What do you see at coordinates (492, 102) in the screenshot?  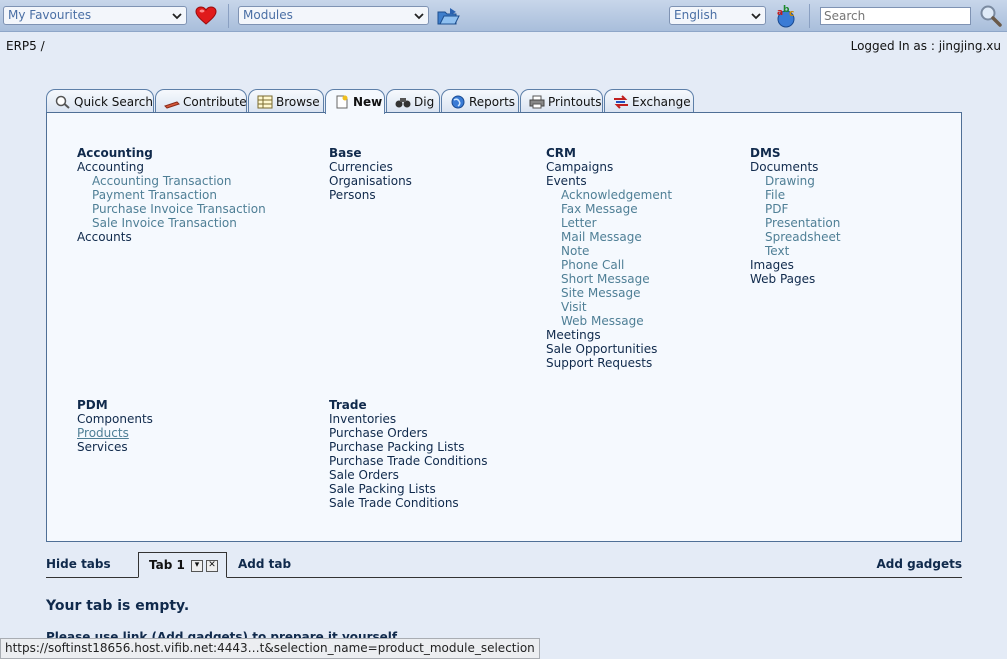 I see `tab-label: Reports` at bounding box center [492, 102].